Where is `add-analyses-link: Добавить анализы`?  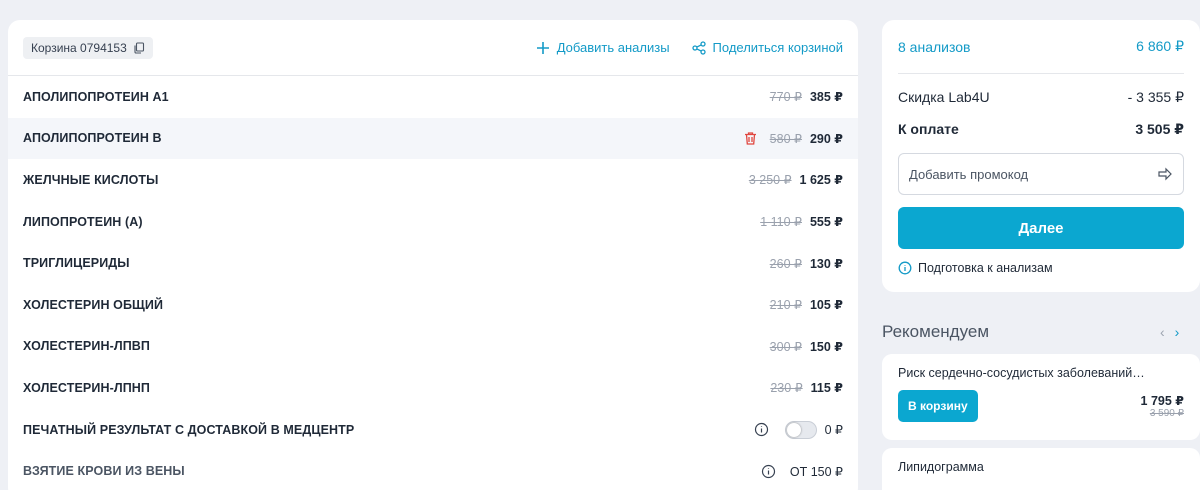
add-analyses-link: Добавить анализы is located at coordinates (603, 47).